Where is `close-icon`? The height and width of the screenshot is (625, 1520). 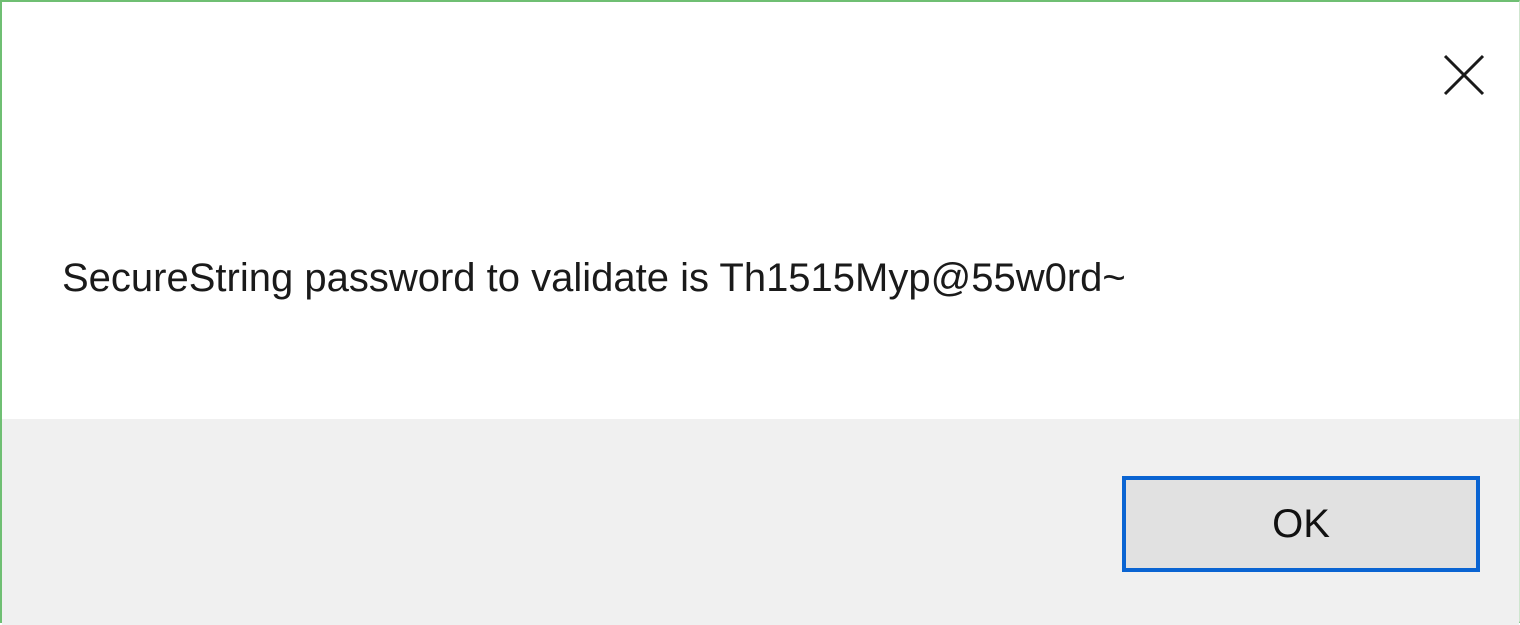
close-icon is located at coordinates (1464, 75).